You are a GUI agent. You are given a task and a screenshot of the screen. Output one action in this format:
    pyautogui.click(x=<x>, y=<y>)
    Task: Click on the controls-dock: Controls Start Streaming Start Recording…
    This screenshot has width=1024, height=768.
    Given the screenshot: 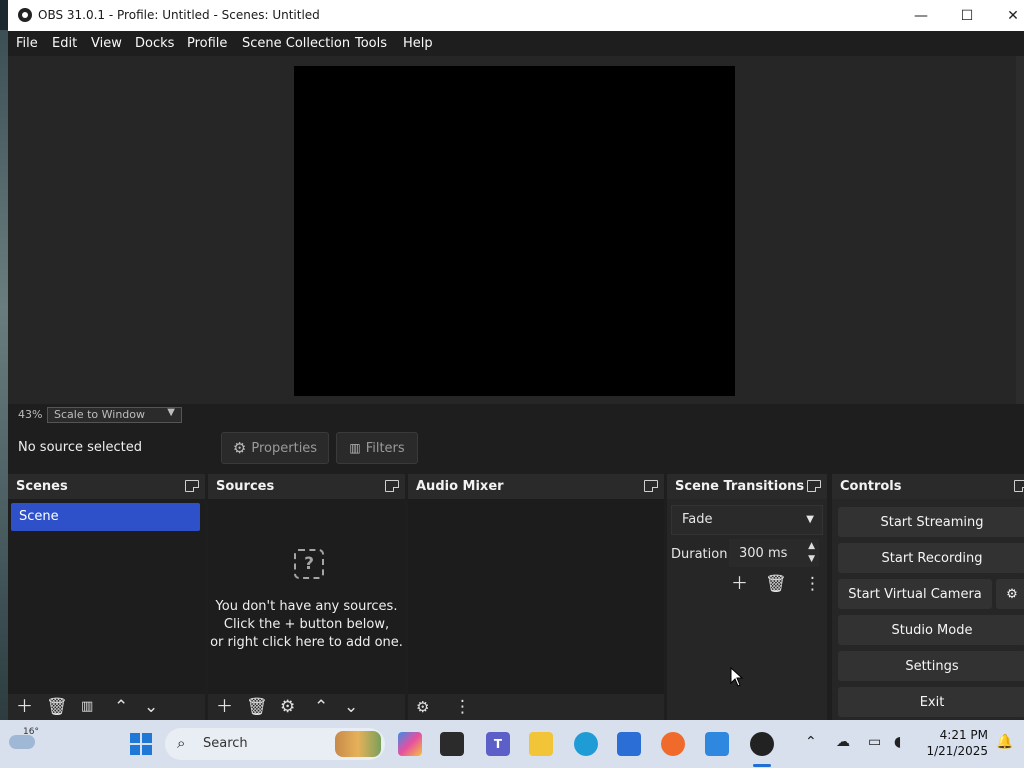 What is the action you would take?
    pyautogui.click(x=928, y=597)
    